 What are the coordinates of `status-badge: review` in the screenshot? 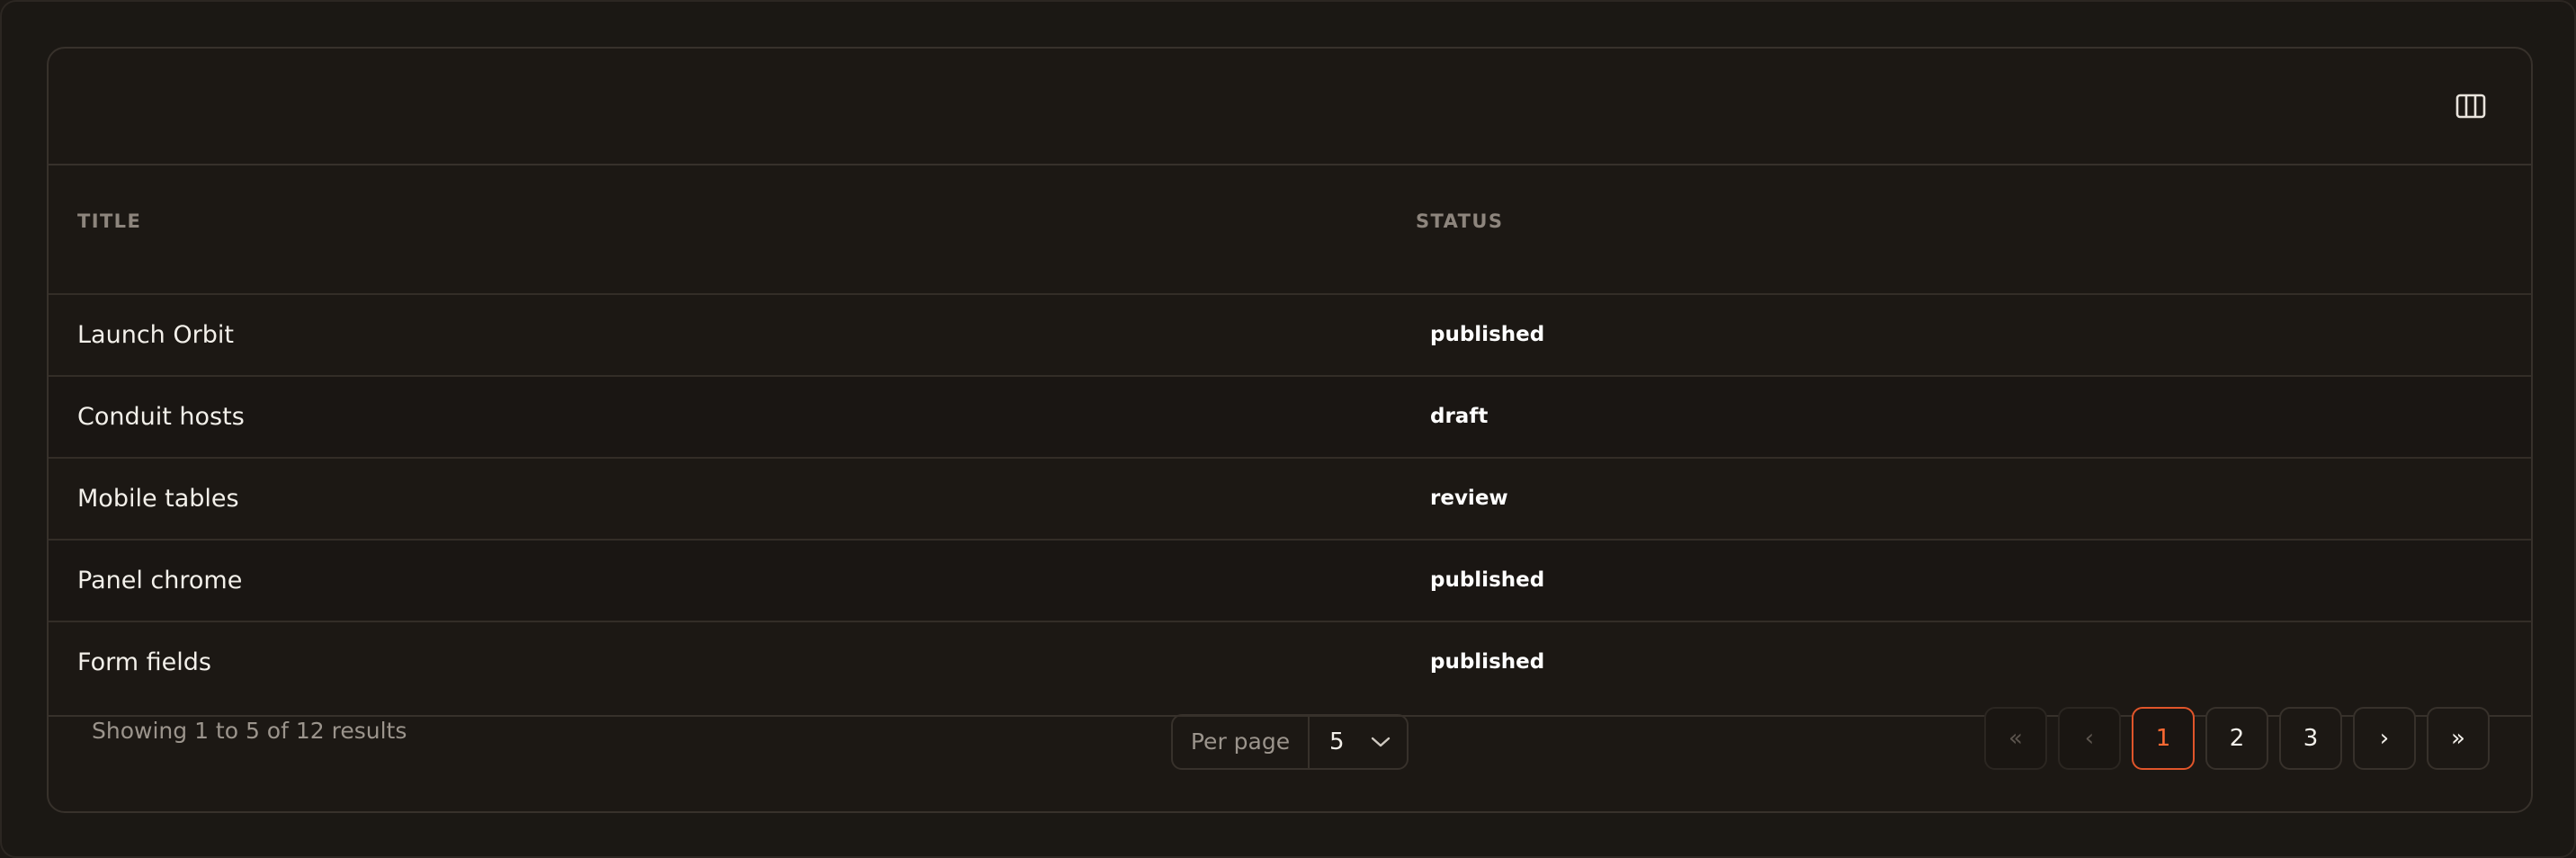 It's located at (1469, 498).